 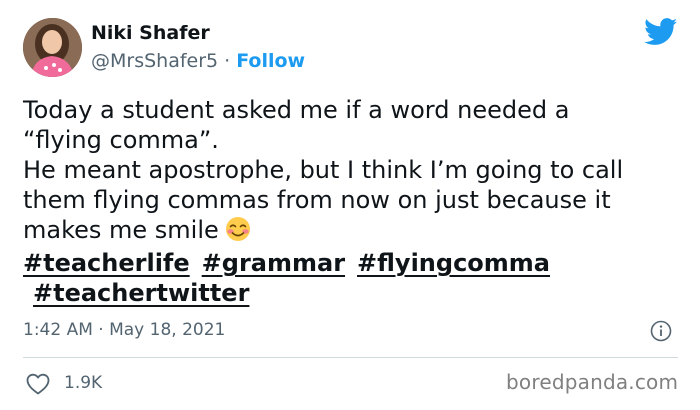 I want to click on author-handle-row: @MrsShafer5 · Follow, so click(x=198, y=61).